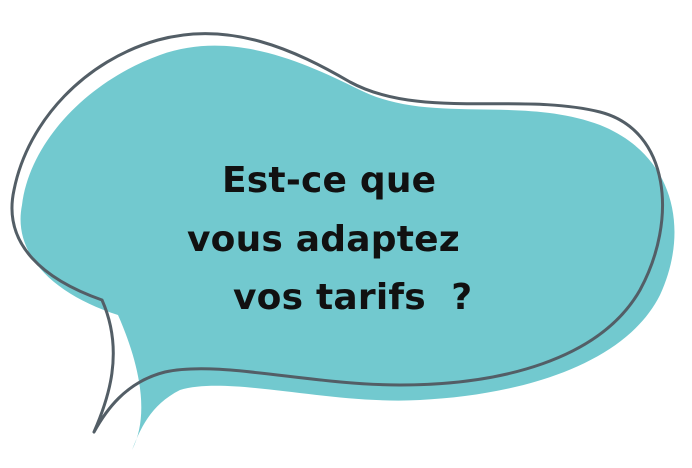  What do you see at coordinates (329, 180) in the screenshot?
I see `question-line-1: Est-ce que` at bounding box center [329, 180].